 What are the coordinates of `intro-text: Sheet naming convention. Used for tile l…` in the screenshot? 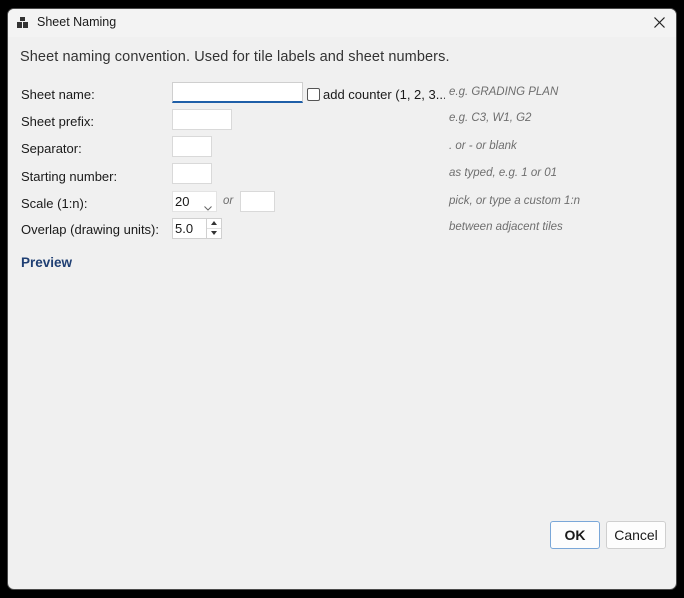 It's located at (235, 57).